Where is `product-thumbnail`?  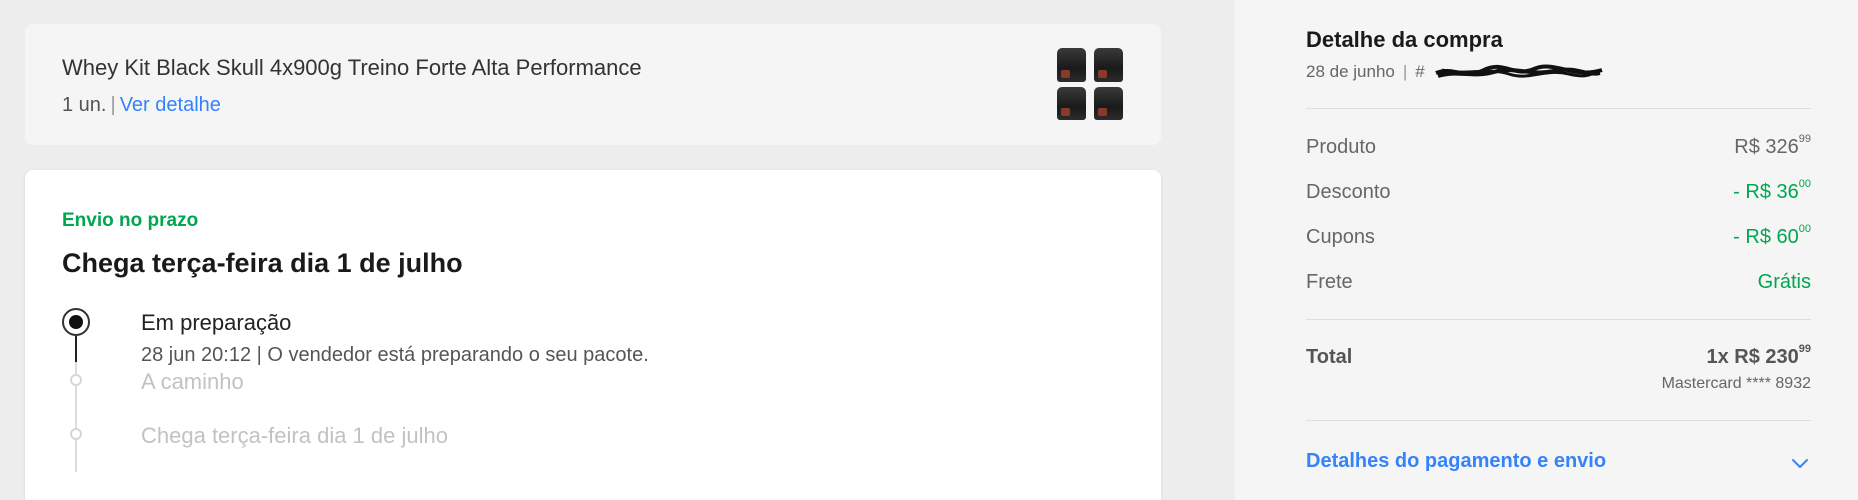 product-thumbnail is located at coordinates (1090, 84).